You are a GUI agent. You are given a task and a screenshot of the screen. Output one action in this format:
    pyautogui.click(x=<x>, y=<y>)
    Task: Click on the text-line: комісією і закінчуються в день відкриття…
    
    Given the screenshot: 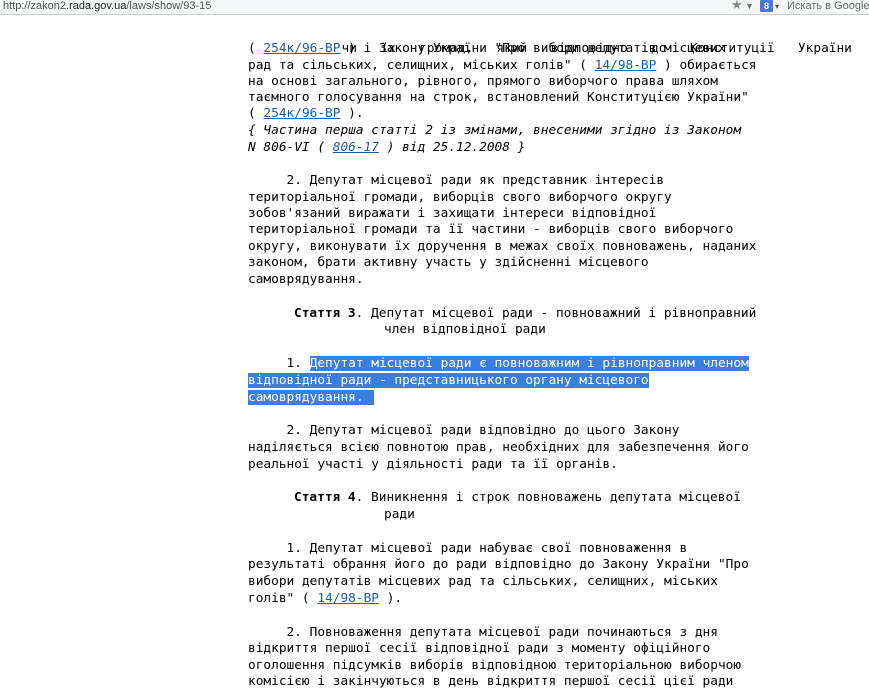 What is the action you would take?
    pyautogui.click(x=491, y=681)
    